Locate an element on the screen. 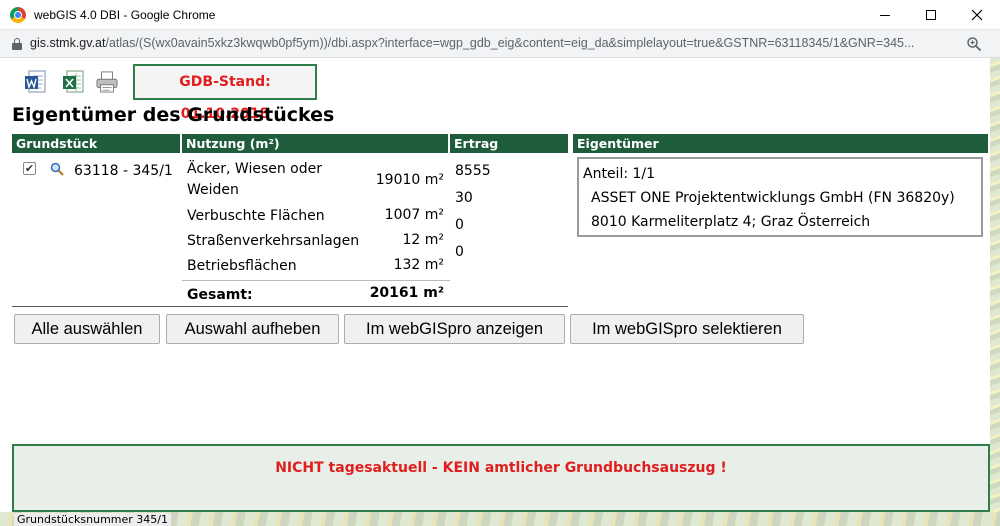 This screenshot has width=1000, height=526. parcel-number: 63118 - 345/1 is located at coordinates (123, 171).